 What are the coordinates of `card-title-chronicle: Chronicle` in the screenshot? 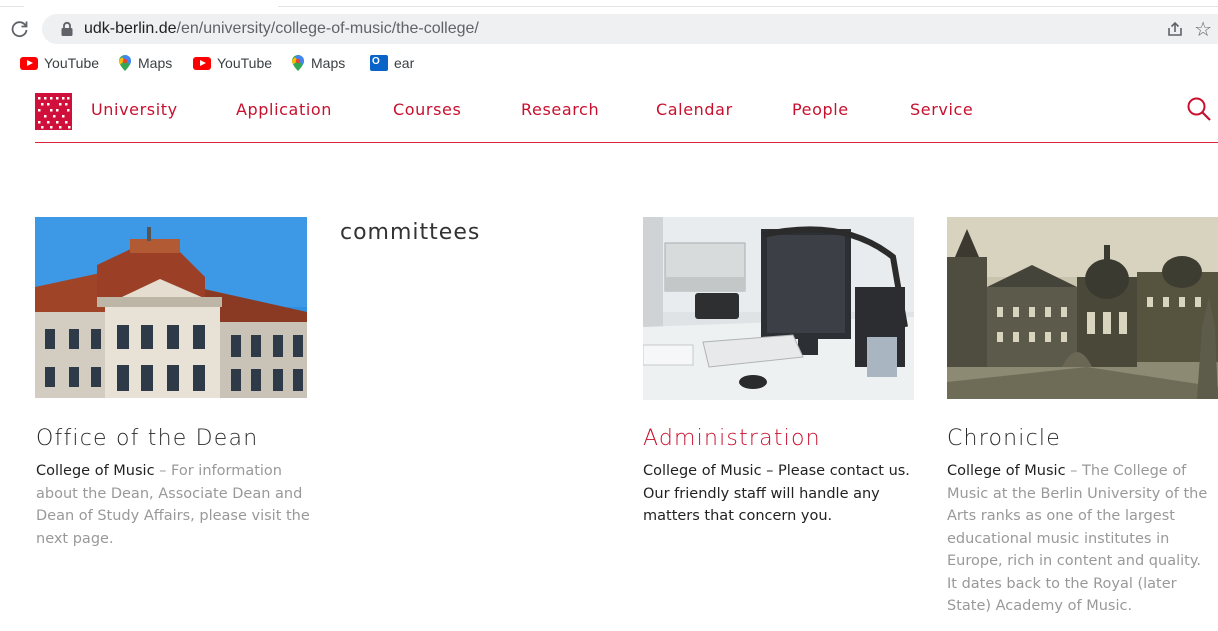 It's located at (1004, 438).